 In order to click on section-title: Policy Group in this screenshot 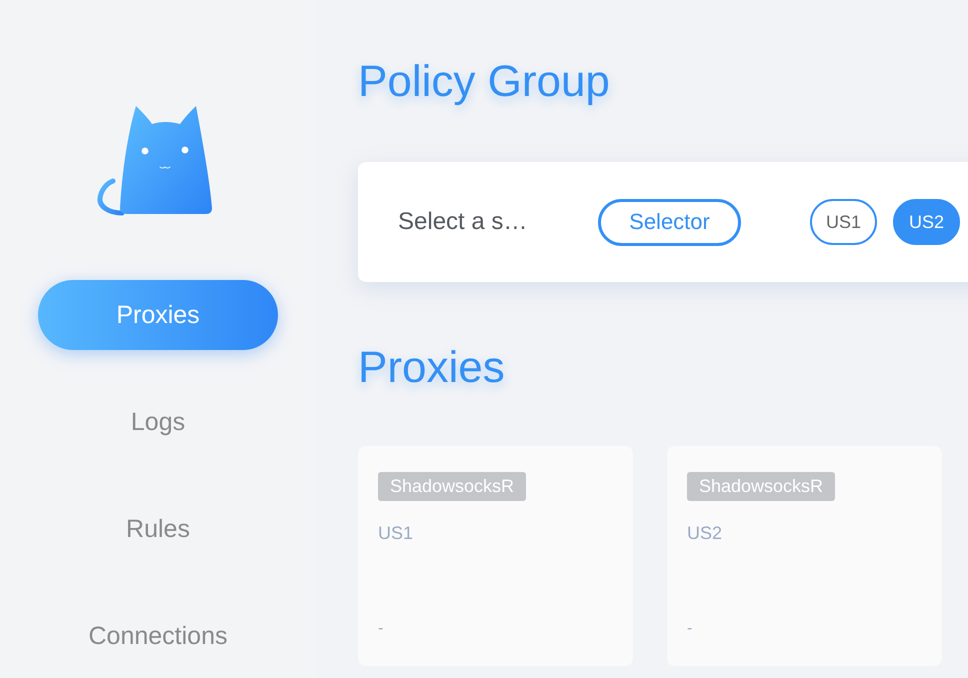, I will do `click(484, 82)`.